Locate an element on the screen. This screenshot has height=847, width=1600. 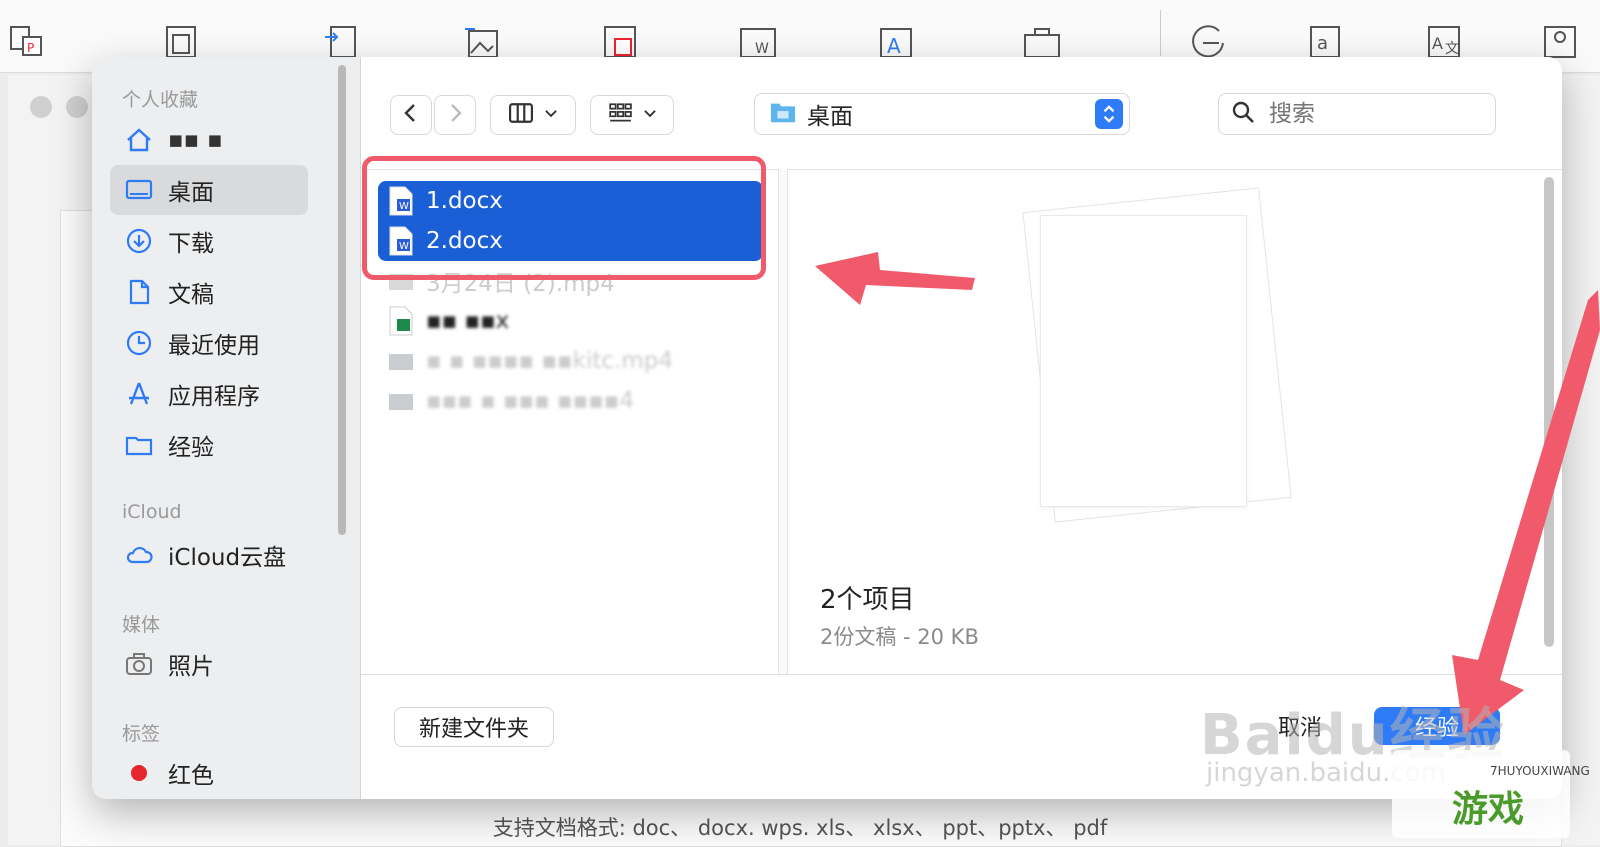
file-name: ▪▪ ▪▪x is located at coordinates (468, 321).